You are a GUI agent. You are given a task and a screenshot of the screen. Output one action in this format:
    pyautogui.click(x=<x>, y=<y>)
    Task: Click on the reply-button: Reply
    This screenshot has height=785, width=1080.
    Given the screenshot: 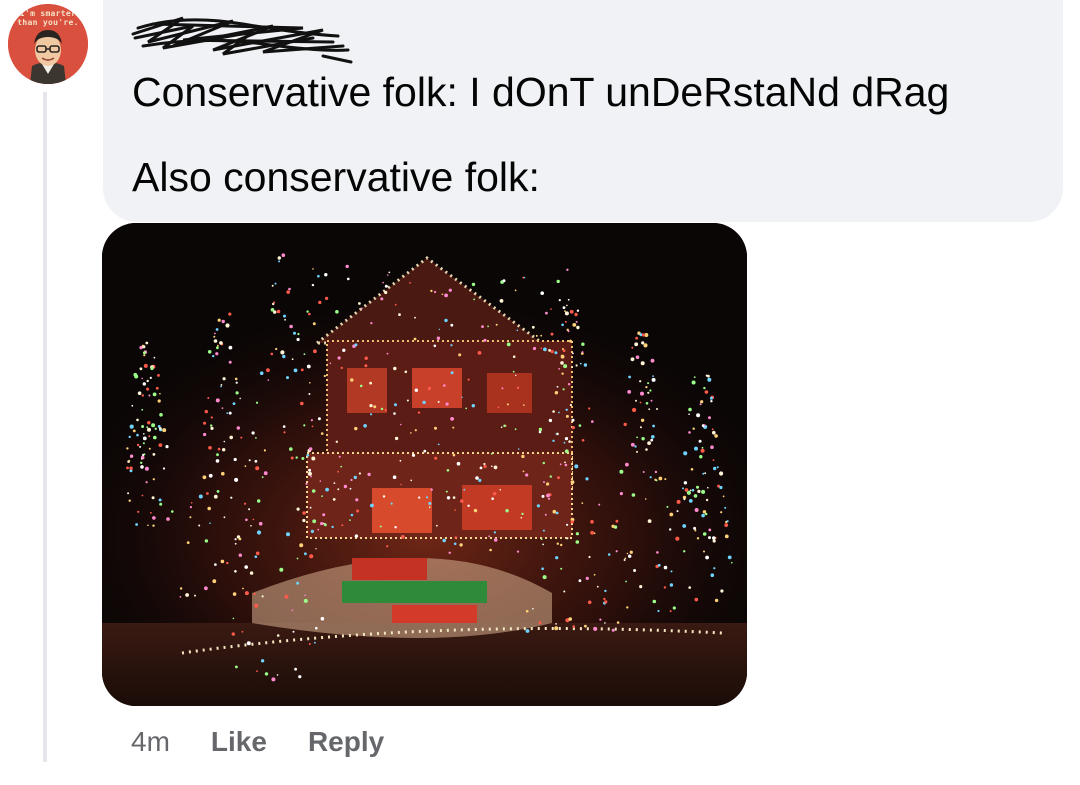 What is the action you would take?
    pyautogui.click(x=346, y=742)
    